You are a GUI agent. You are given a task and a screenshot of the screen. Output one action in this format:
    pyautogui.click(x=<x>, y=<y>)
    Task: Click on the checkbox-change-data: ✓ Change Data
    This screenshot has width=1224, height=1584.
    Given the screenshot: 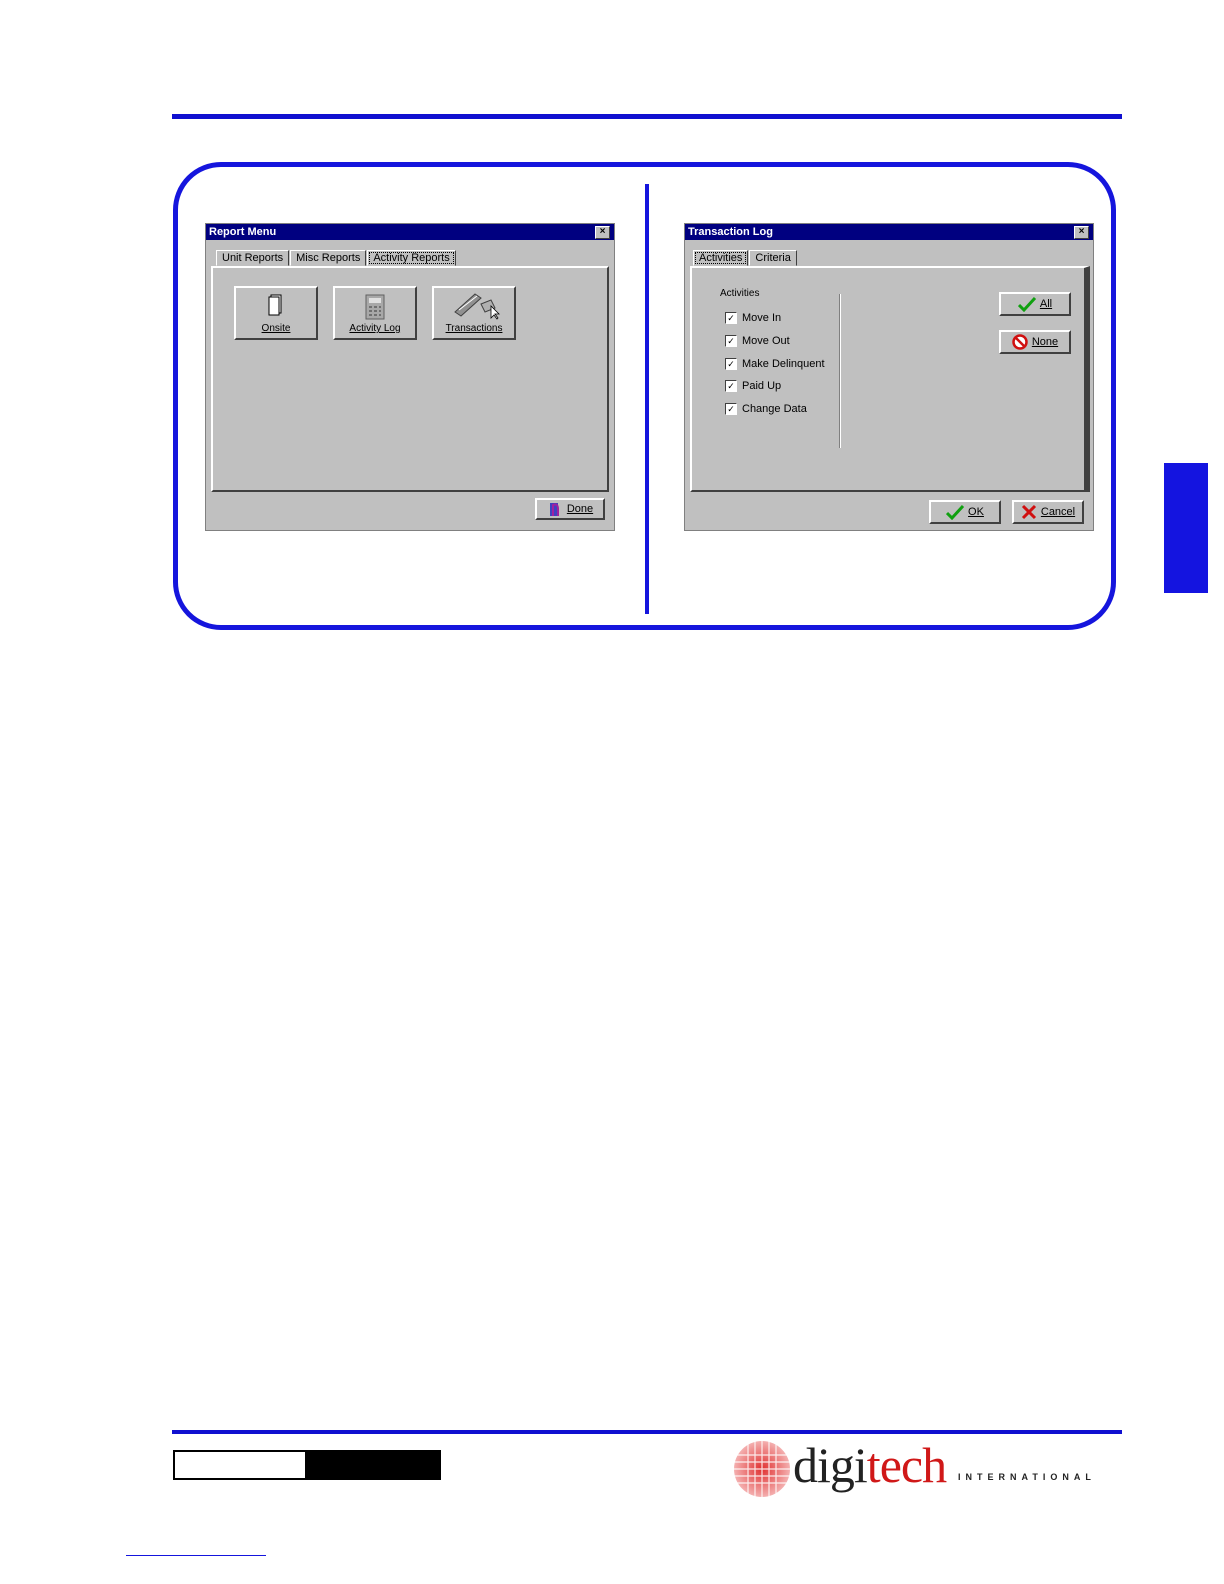 What is the action you would take?
    pyautogui.click(x=766, y=409)
    